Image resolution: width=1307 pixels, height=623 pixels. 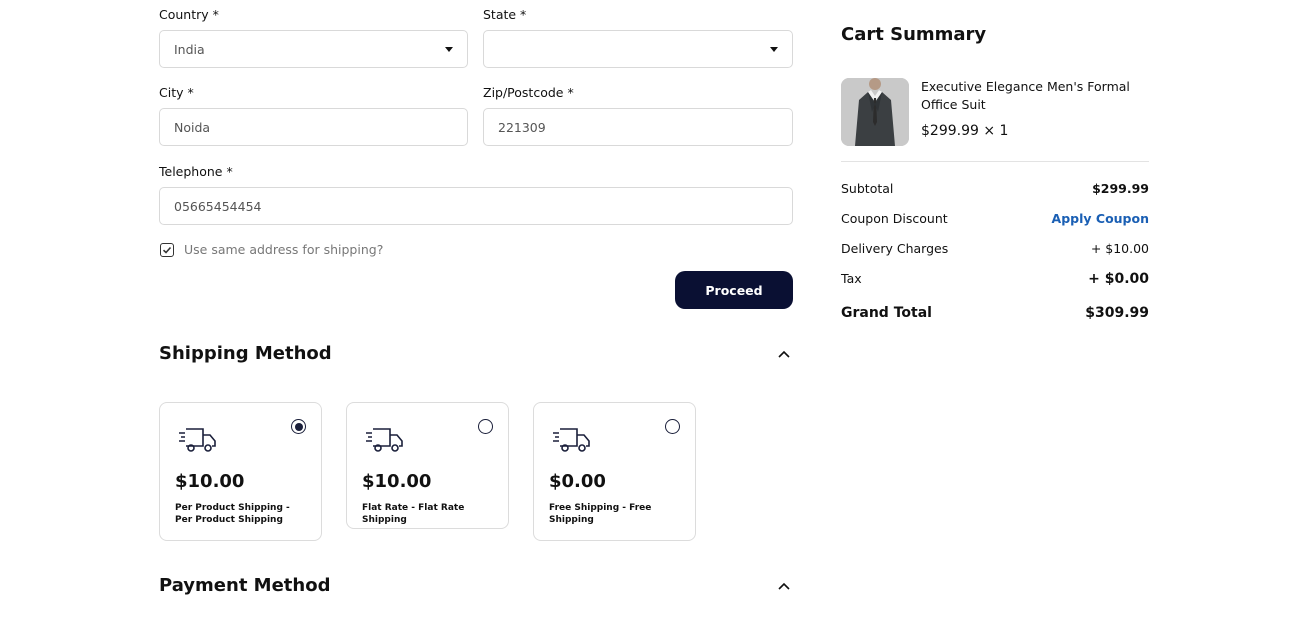 What do you see at coordinates (895, 248) in the screenshot?
I see `delivery-label: Delivery Charges` at bounding box center [895, 248].